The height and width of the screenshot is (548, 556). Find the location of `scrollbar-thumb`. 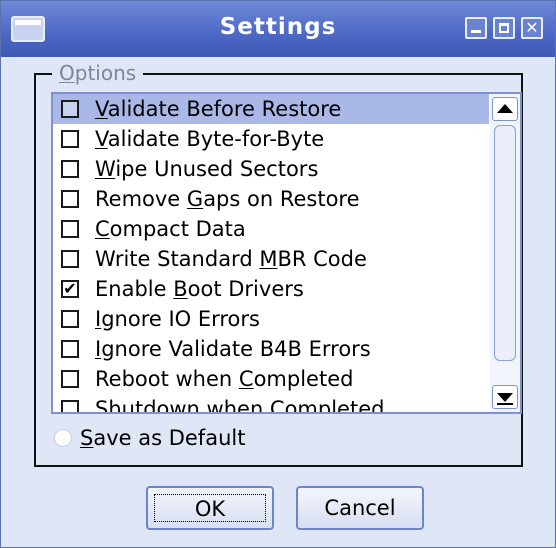

scrollbar-thumb is located at coordinates (505, 243).